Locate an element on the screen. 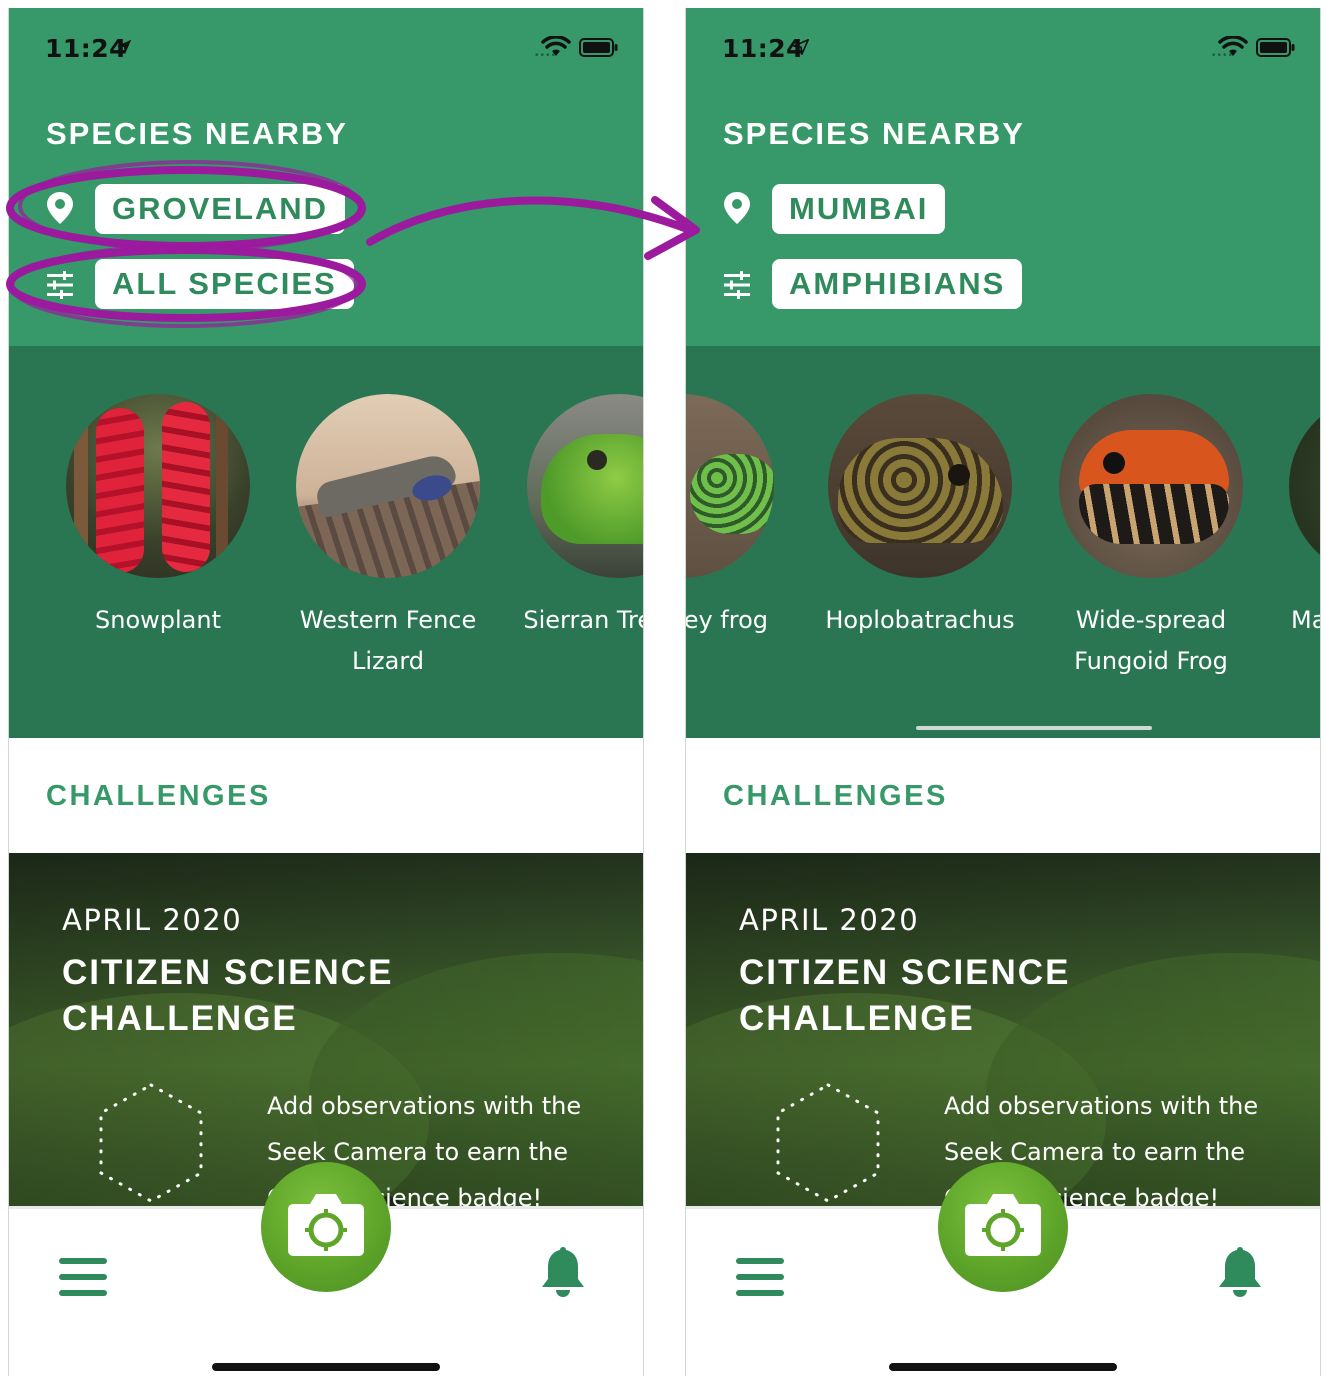 The width and height of the screenshot is (1327, 1376). species-name: Hoplobatrachus is located at coordinates (920, 620).